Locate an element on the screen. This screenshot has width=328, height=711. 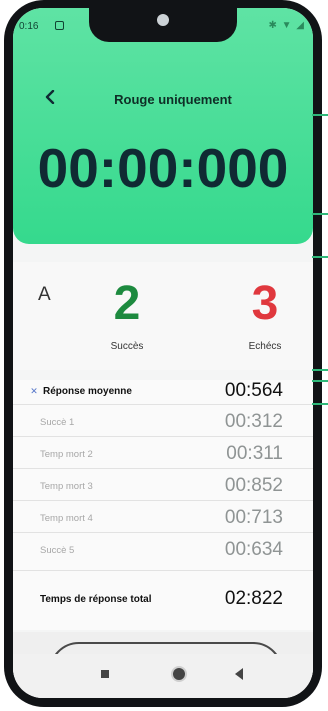
list-item-label: Succè 5 is located at coordinates (57, 550).